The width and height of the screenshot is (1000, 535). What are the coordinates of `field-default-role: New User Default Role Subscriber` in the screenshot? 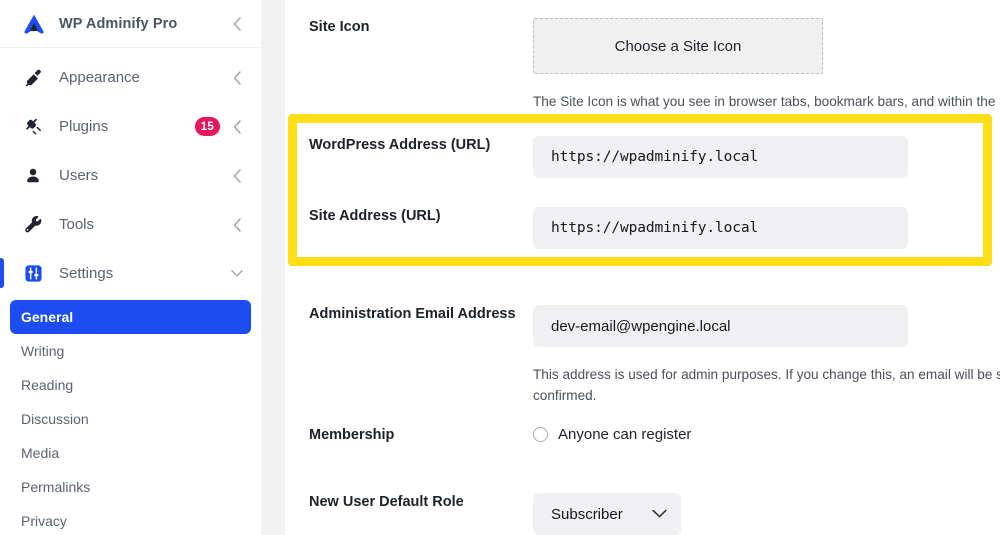 It's located at (654, 514).